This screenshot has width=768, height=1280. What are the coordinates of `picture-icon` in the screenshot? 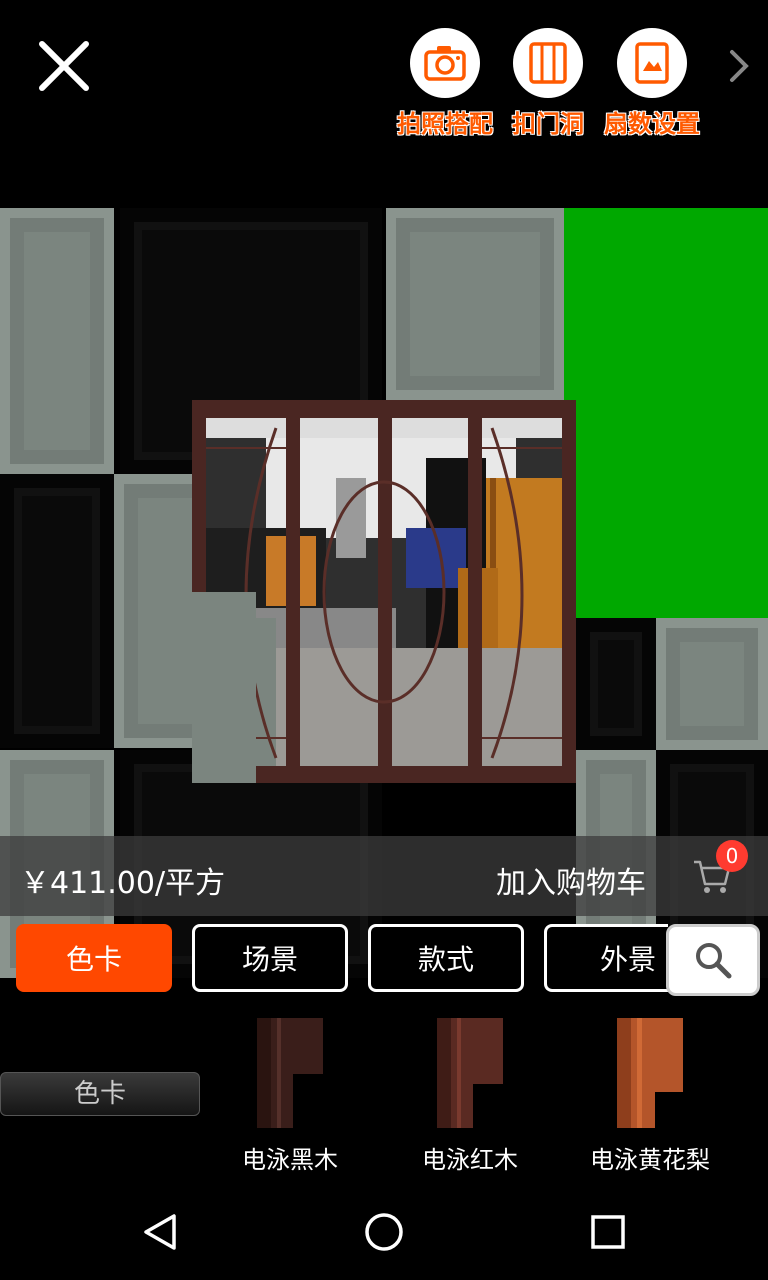 It's located at (652, 63).